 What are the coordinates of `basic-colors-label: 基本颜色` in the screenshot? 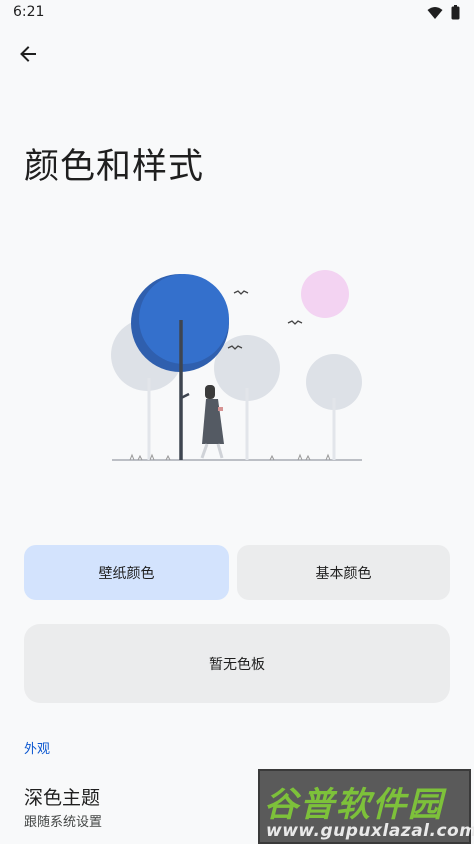 It's located at (343, 573).